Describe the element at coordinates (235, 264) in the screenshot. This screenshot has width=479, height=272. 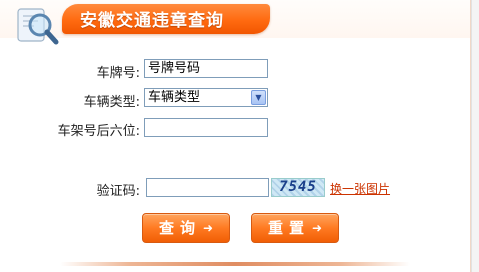
I see `bottom-divider` at that location.